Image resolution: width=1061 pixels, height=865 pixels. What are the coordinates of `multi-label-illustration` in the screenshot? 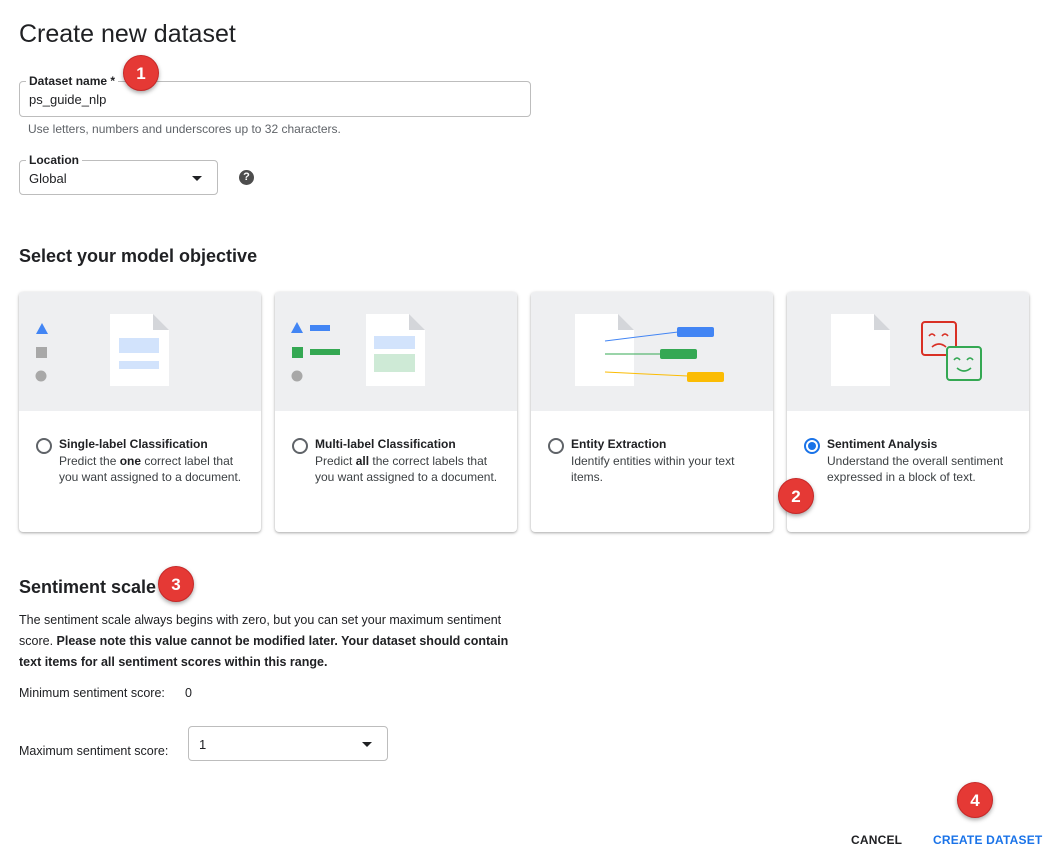 It's located at (396, 351).